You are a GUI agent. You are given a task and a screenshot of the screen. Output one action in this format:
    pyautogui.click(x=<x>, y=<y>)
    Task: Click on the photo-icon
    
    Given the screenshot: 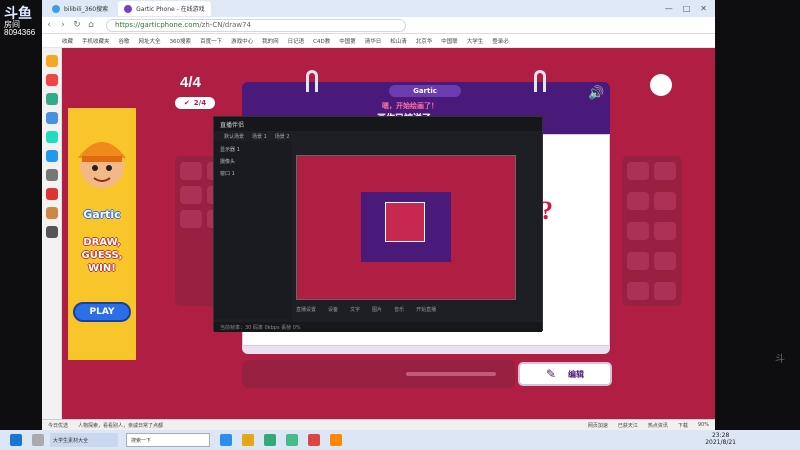 What is the action you would take?
    pyautogui.click(x=51, y=232)
    